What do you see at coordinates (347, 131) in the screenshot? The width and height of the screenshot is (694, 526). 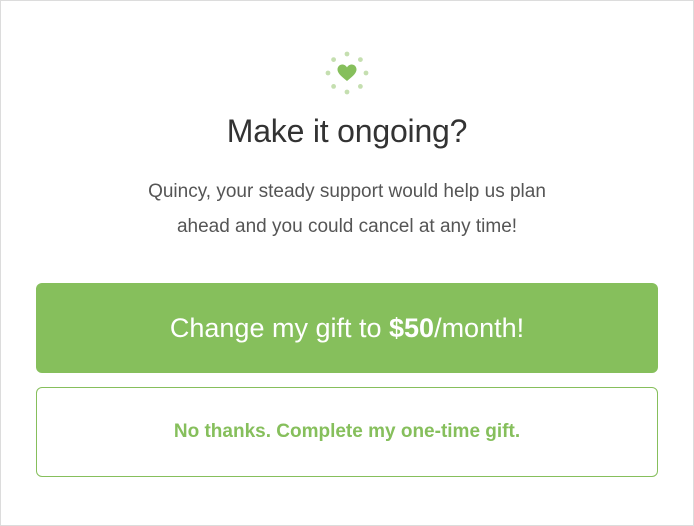 I see `dialog-title: Make it ongoing?` at bounding box center [347, 131].